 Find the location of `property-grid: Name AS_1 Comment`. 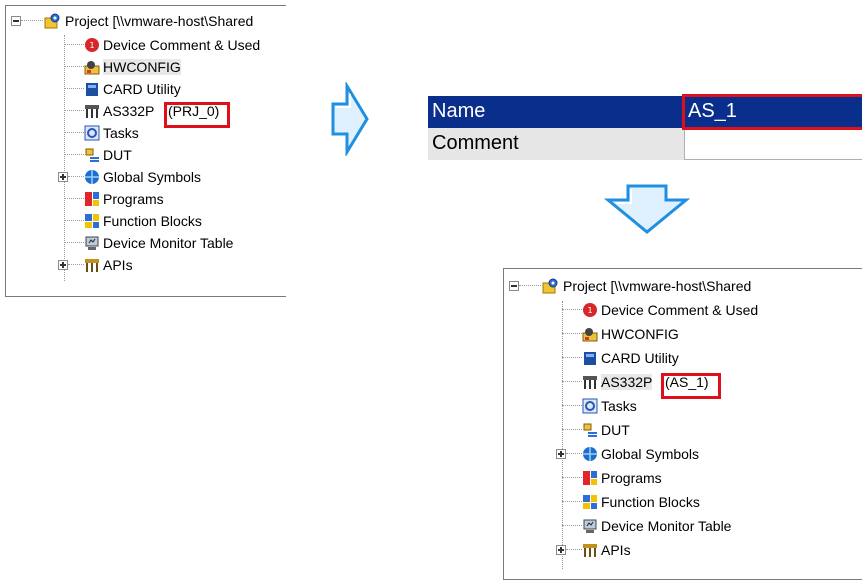

property-grid: Name AS_1 Comment is located at coordinates (645, 127).